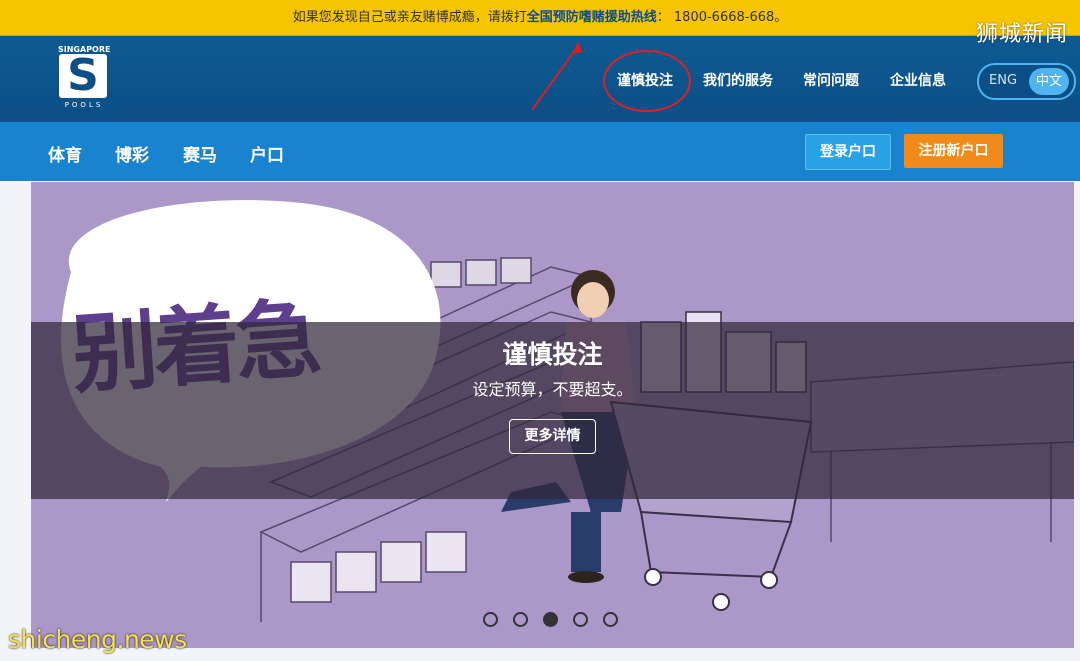 This screenshot has height=661, width=1080. I want to click on subnav-sports: 体育, so click(65, 153).